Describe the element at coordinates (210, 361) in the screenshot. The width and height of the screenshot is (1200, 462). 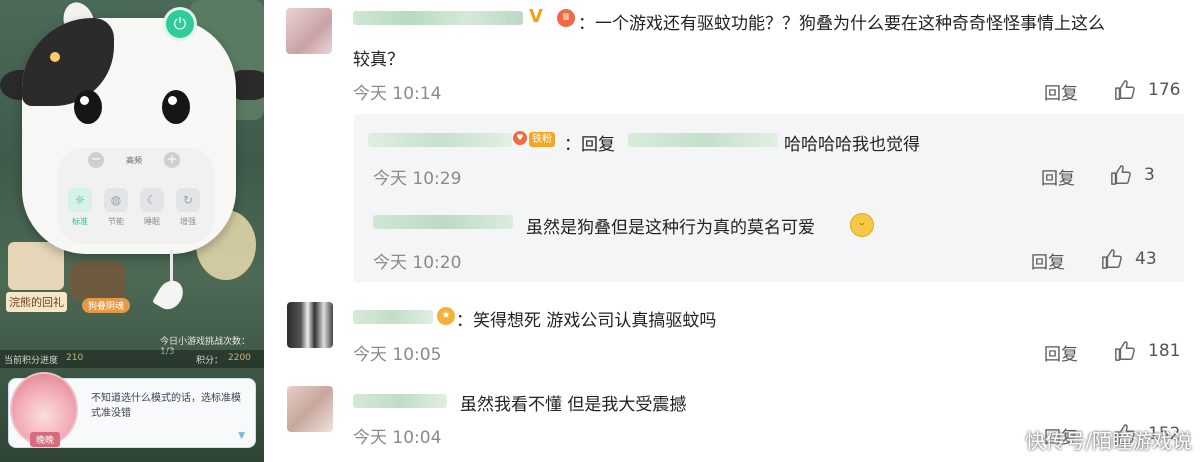
I see `score-label: 积分：` at that location.